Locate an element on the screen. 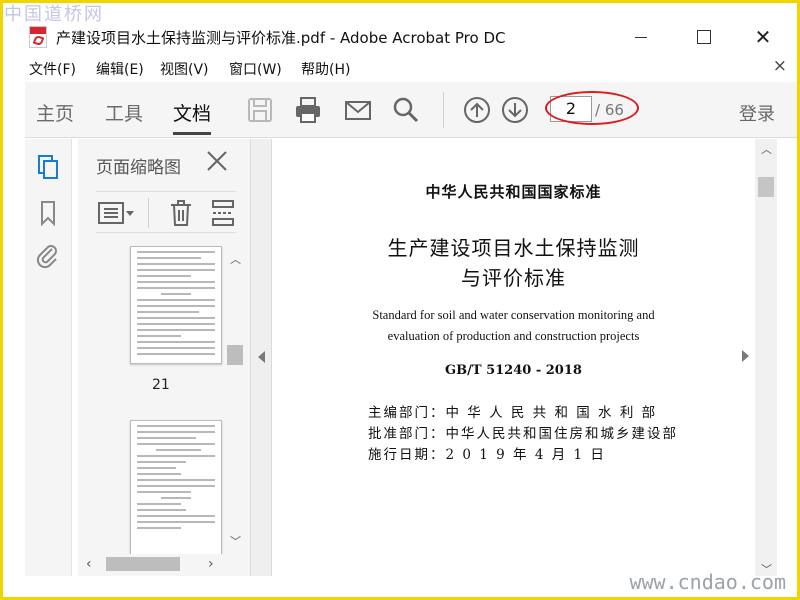 The width and height of the screenshot is (800, 600). next-page-icon is located at coordinates (515, 110).